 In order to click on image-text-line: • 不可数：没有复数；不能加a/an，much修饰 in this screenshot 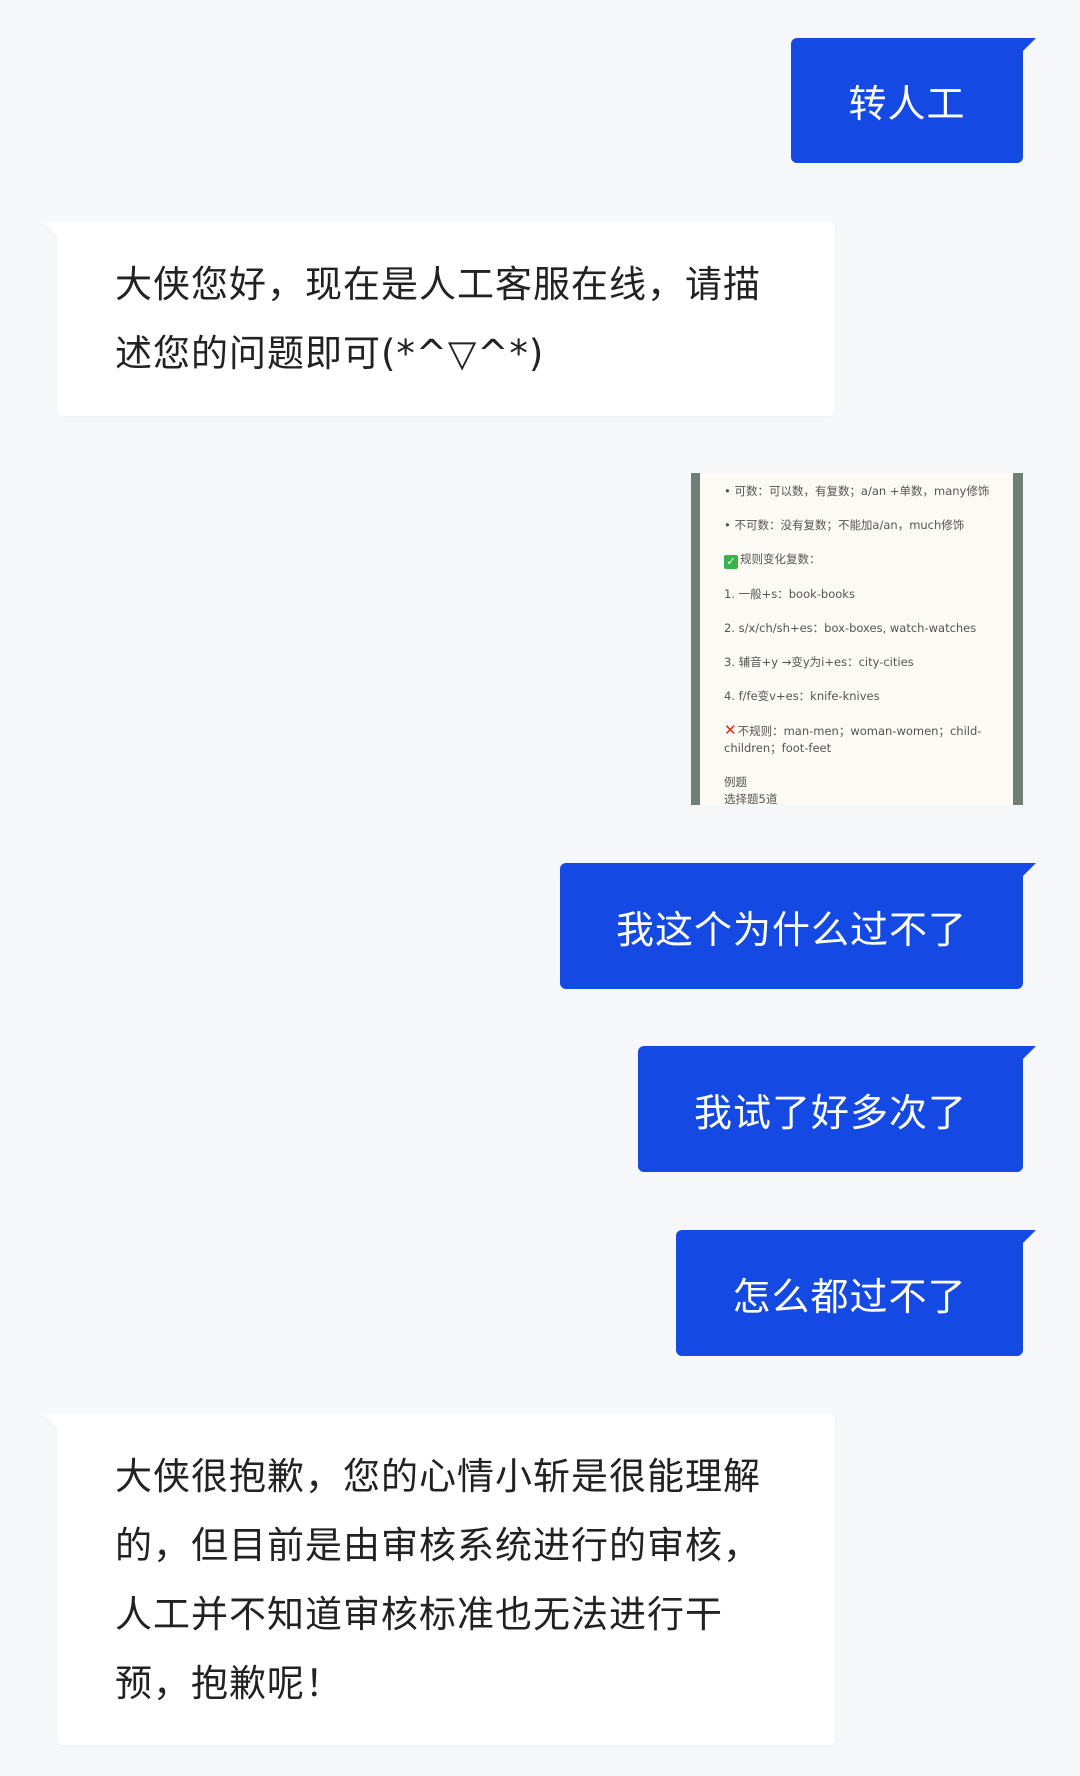, I will do `click(844, 525)`.